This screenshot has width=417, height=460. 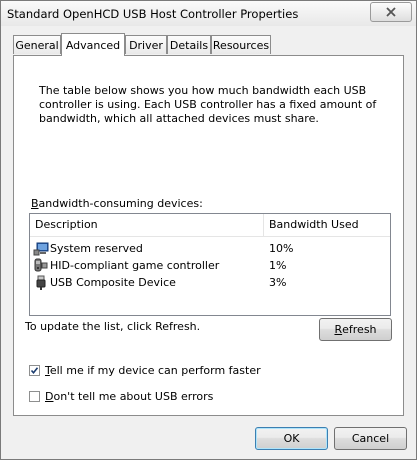 I want to click on devices-label-mnemonic: B, so click(x=35, y=203).